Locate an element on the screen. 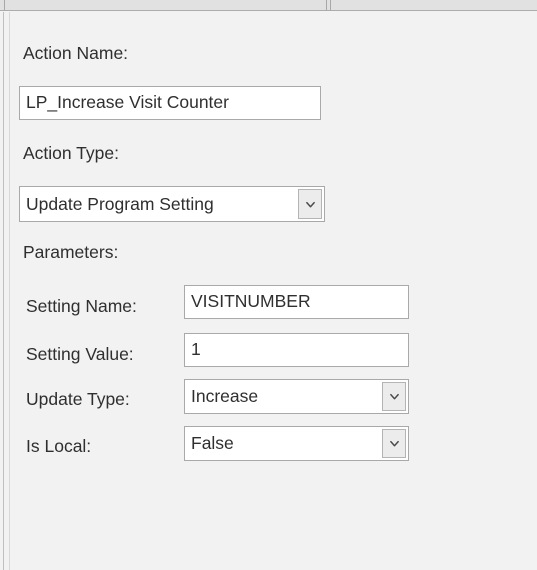 This screenshot has width=537, height=570. action-type-selected-value: Update Program Setting is located at coordinates (120, 203).